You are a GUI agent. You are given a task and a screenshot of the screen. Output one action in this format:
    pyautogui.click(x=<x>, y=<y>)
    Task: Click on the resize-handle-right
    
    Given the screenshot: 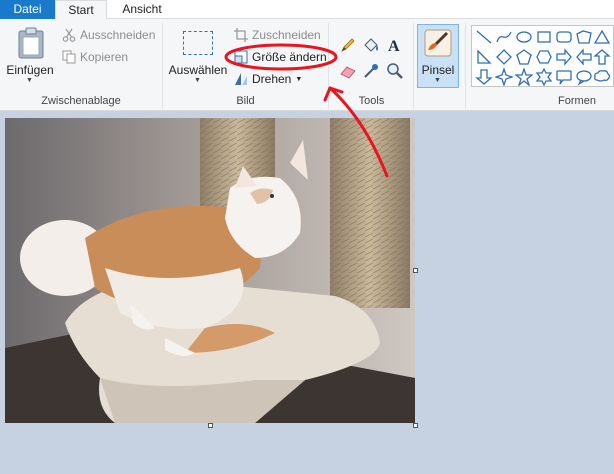 What is the action you would take?
    pyautogui.click(x=415, y=270)
    